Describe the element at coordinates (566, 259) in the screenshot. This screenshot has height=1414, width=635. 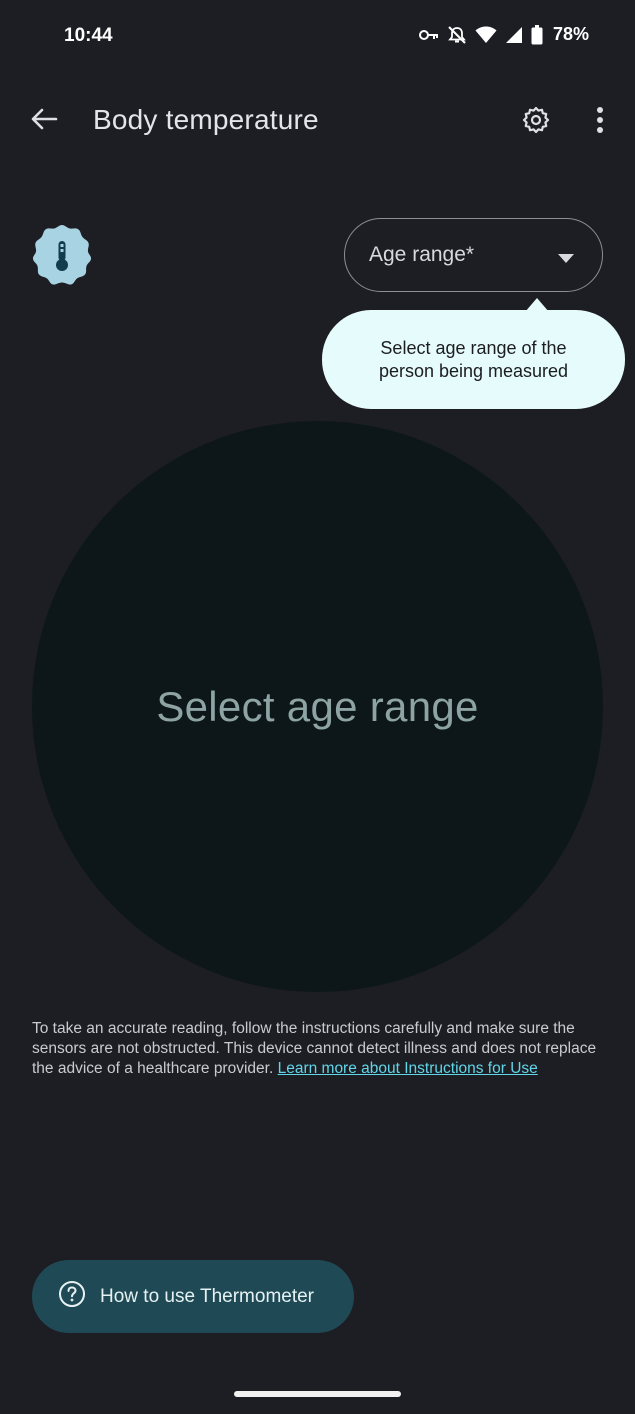
I see `dropdown-arrow-icon` at that location.